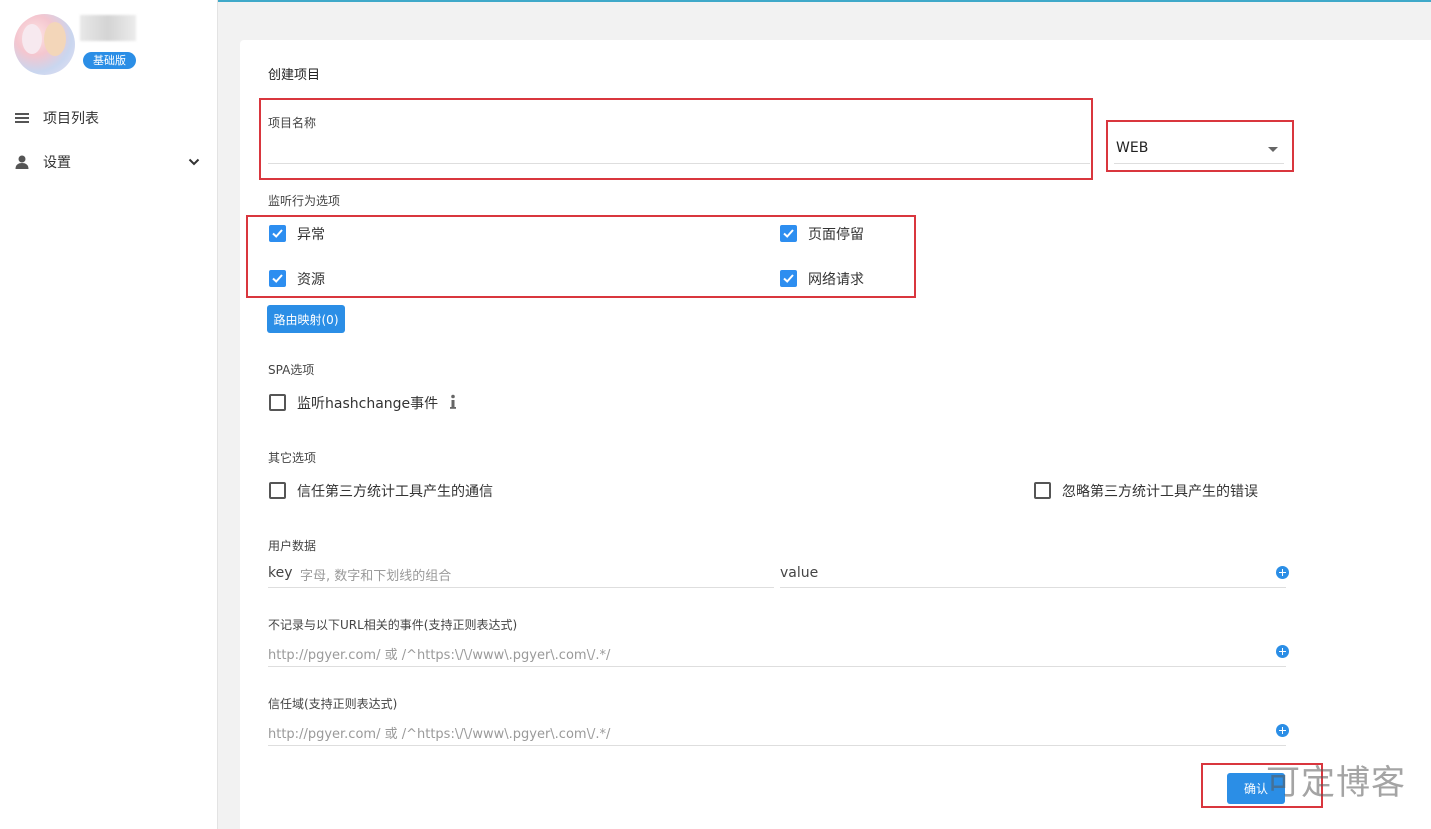 The height and width of the screenshot is (829, 1431). I want to click on spa-options-label: SPA选项, so click(291, 370).